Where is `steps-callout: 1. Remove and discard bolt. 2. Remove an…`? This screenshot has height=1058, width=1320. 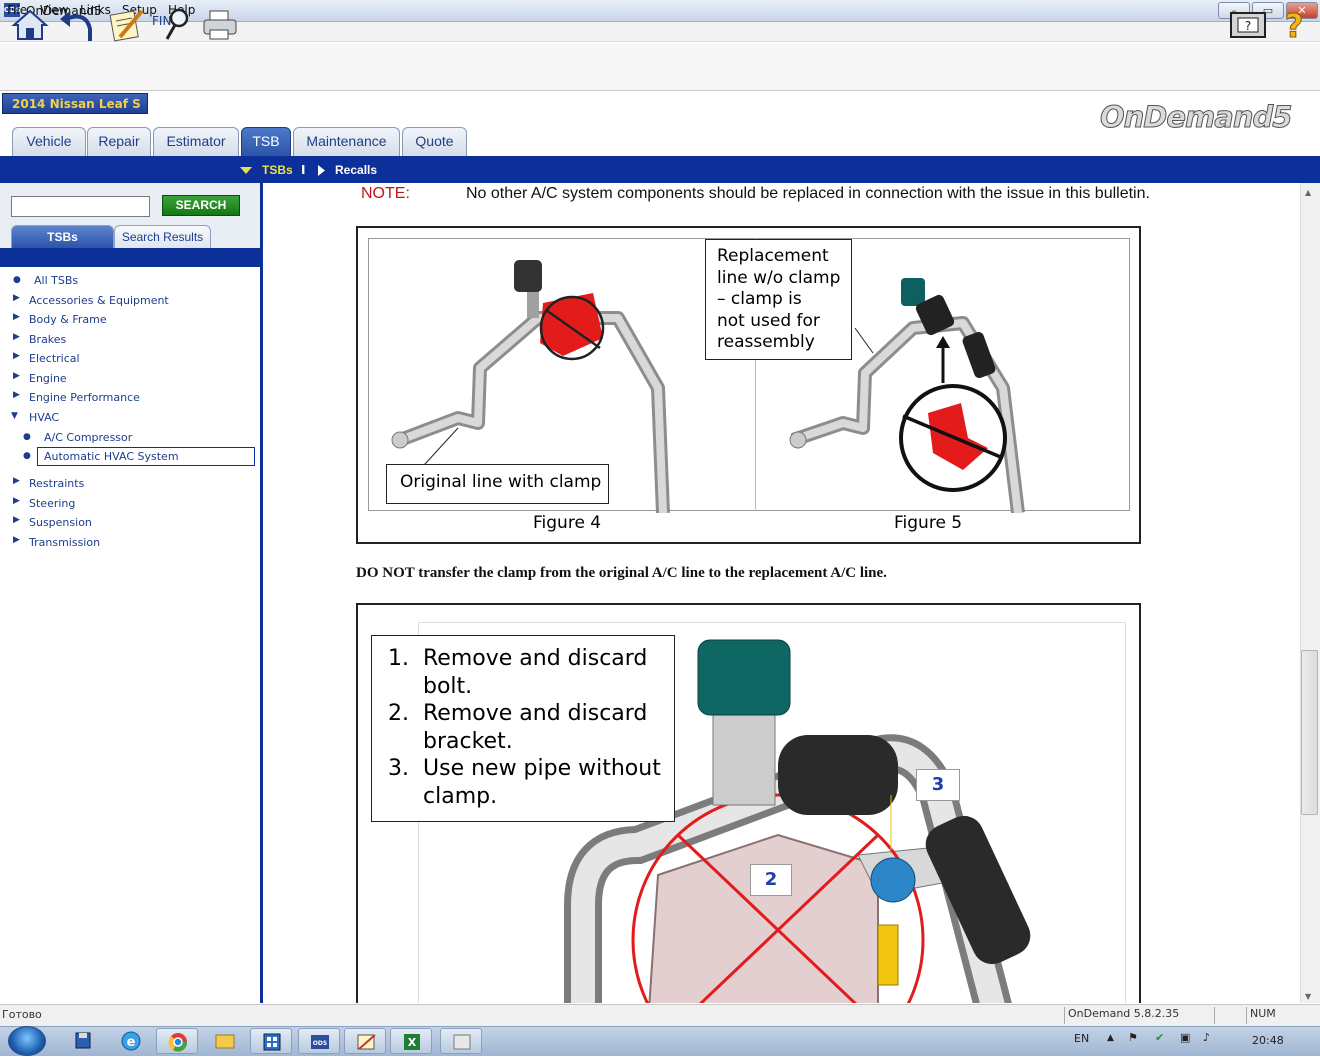
steps-callout: 1. Remove and discard bolt. 2. Remove an… is located at coordinates (523, 728).